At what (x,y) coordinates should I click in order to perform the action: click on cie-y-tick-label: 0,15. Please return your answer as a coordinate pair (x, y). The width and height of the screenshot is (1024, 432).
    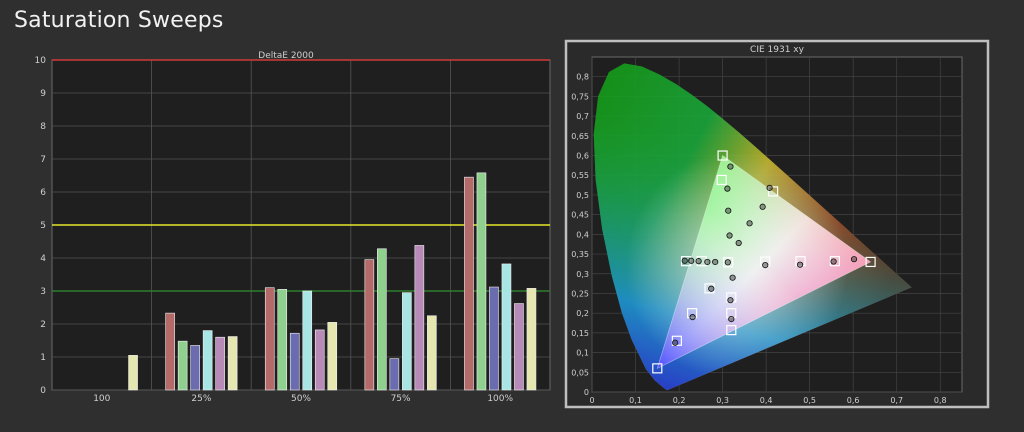
    Looking at the image, I should click on (580, 333).